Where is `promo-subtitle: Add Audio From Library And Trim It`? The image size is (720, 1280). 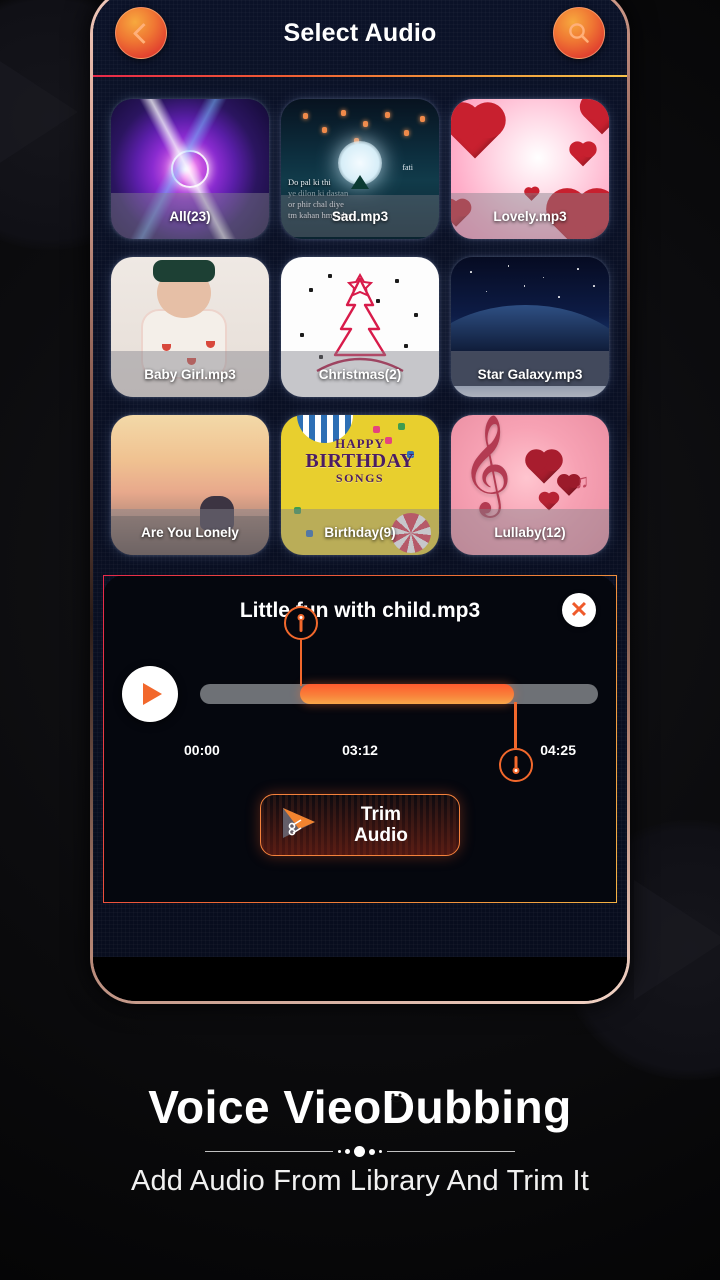 promo-subtitle: Add Audio From Library And Trim It is located at coordinates (360, 1181).